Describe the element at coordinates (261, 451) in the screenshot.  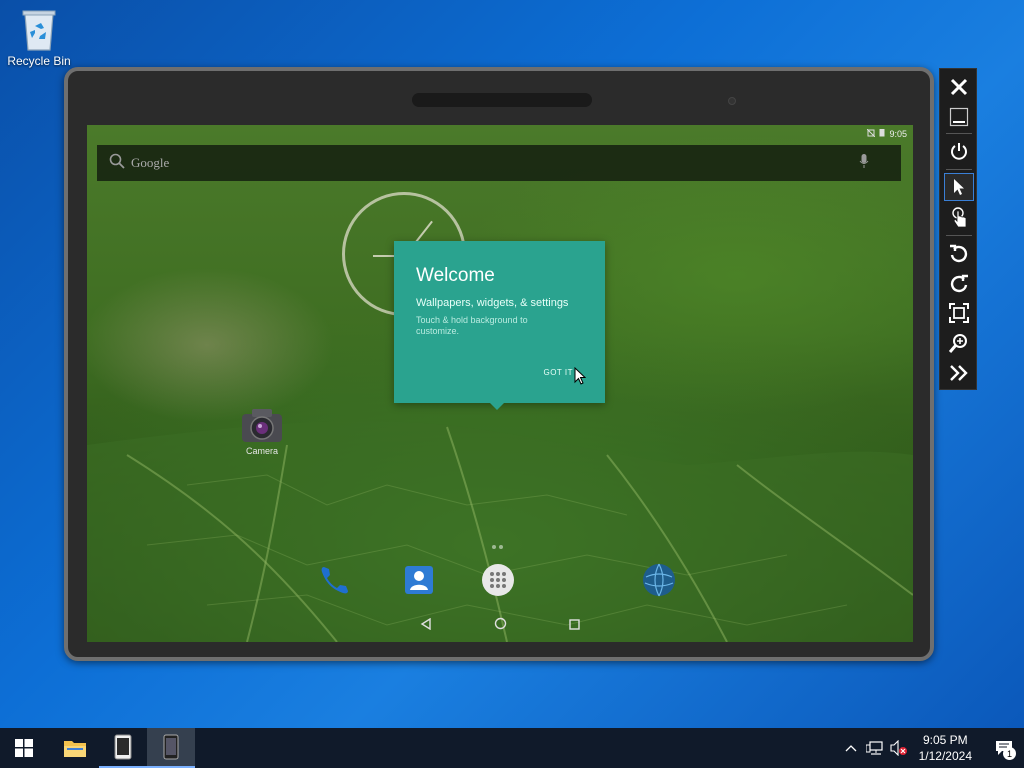
I see `camera-app-label: Camera` at that location.